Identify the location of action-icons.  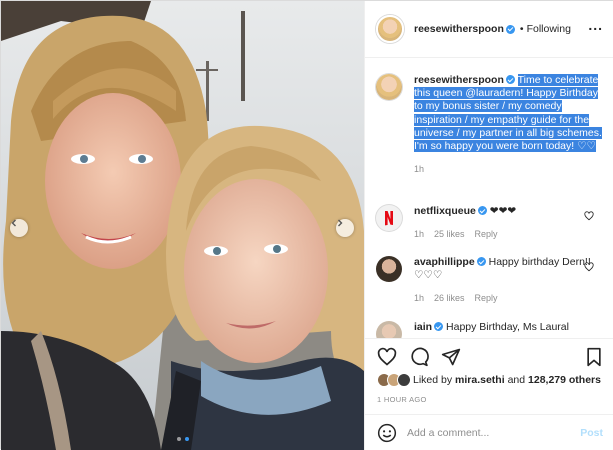
(419, 357).